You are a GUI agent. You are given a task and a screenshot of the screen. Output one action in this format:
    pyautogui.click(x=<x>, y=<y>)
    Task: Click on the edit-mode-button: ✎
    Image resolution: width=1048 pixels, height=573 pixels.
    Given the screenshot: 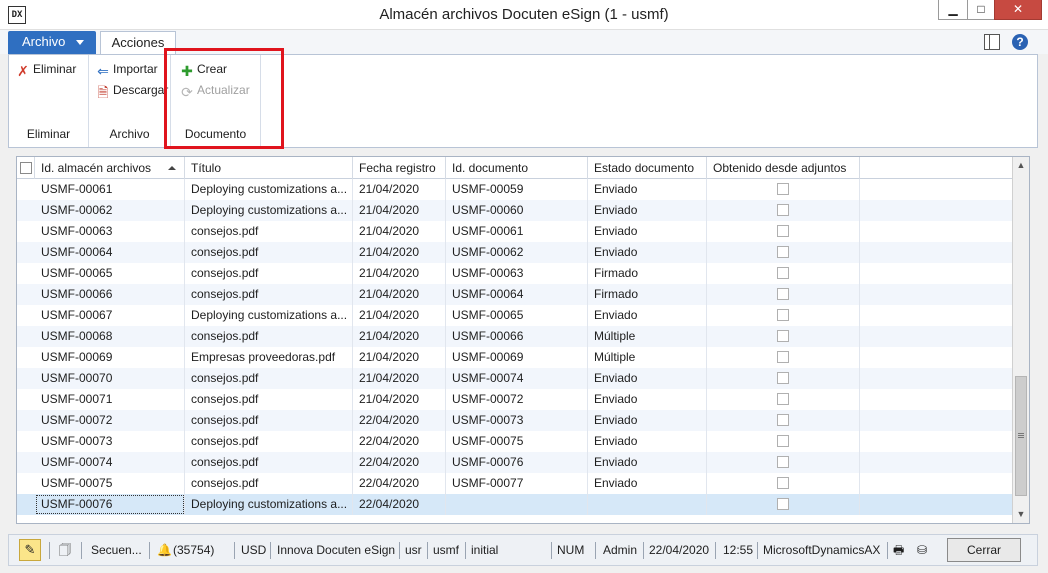 What is the action you would take?
    pyautogui.click(x=30, y=550)
    